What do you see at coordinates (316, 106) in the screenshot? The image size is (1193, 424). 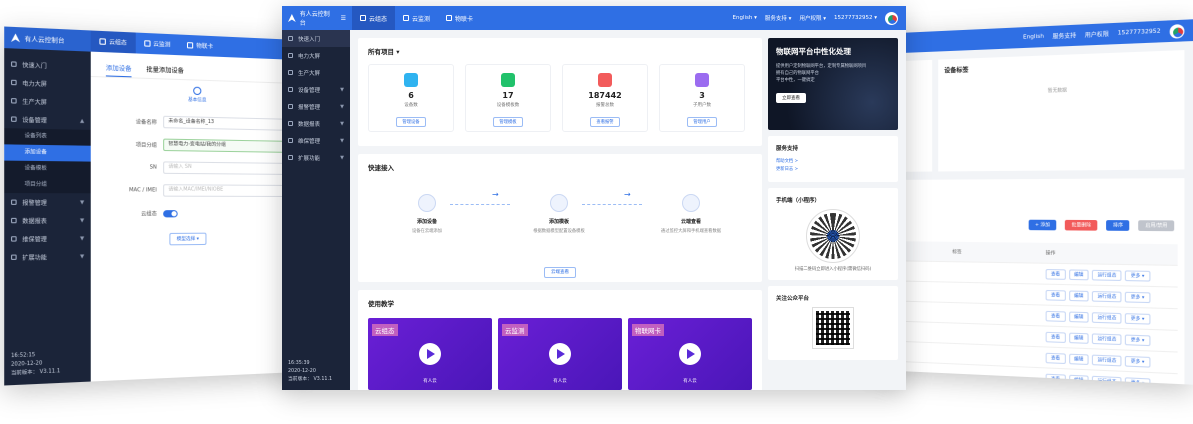 I see `sidebar-item: 报警管理 ▼` at bounding box center [316, 106].